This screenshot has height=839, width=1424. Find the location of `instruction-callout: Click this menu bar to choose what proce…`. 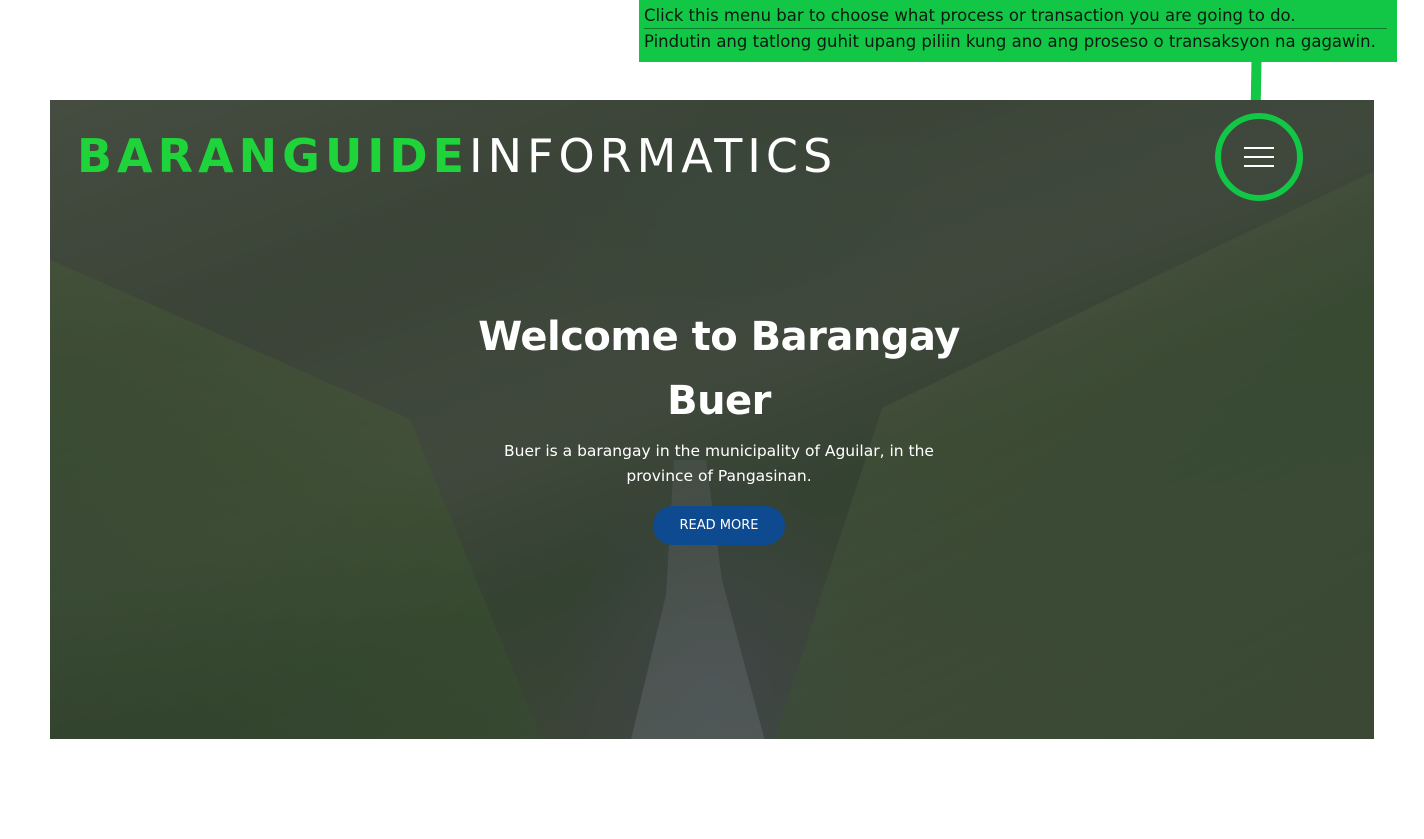

instruction-callout: Click this menu bar to choose what proce… is located at coordinates (1018, 31).